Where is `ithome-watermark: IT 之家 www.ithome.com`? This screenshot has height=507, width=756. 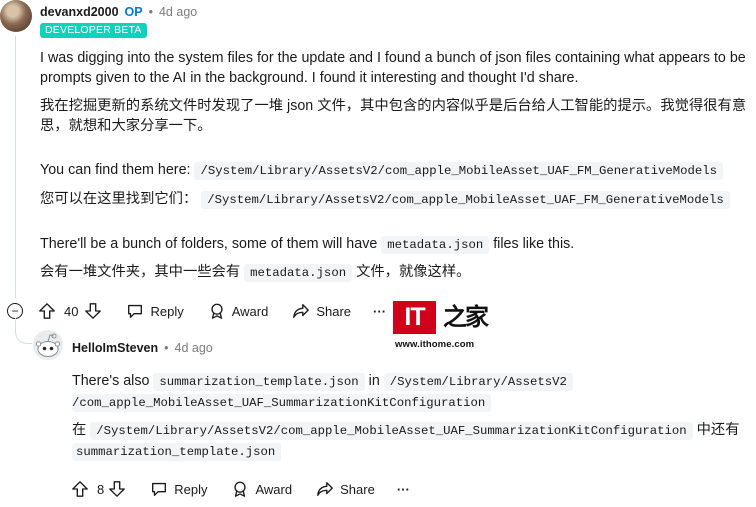
ithome-watermark: IT 之家 www.ithome.com is located at coordinates (441, 327).